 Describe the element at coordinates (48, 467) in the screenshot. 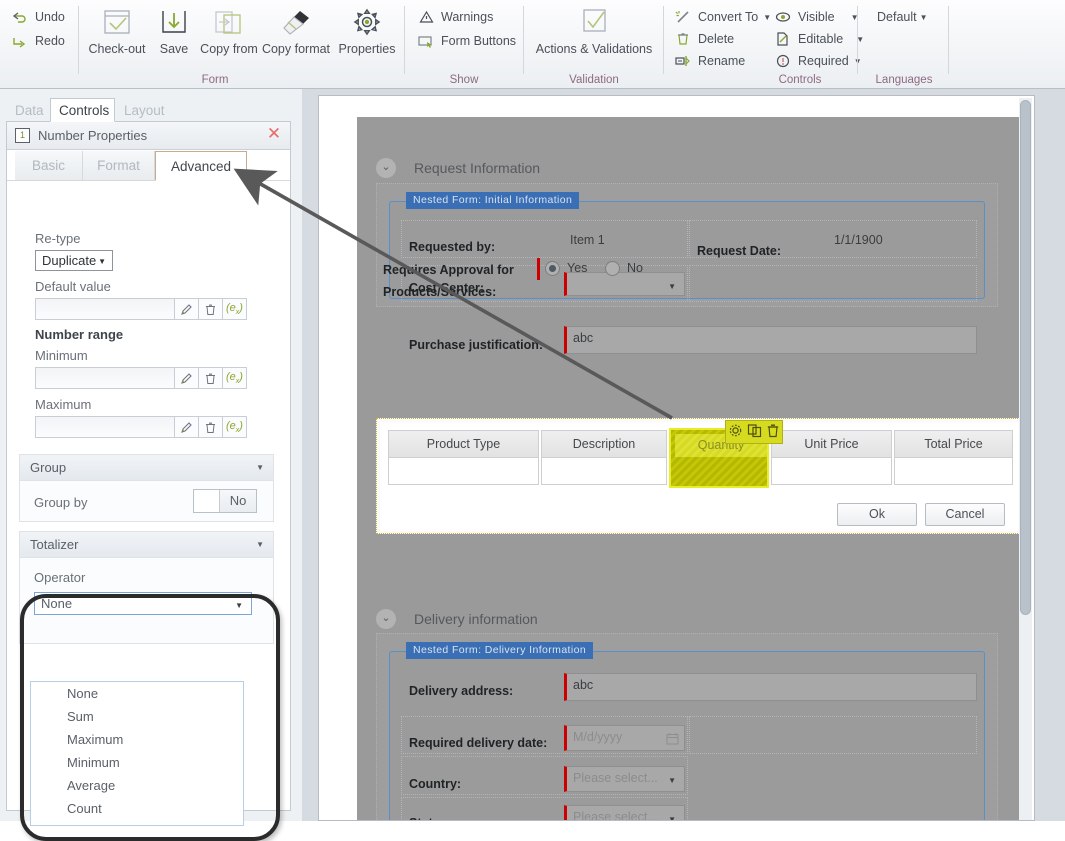

I see `group-section-title: Group` at that location.